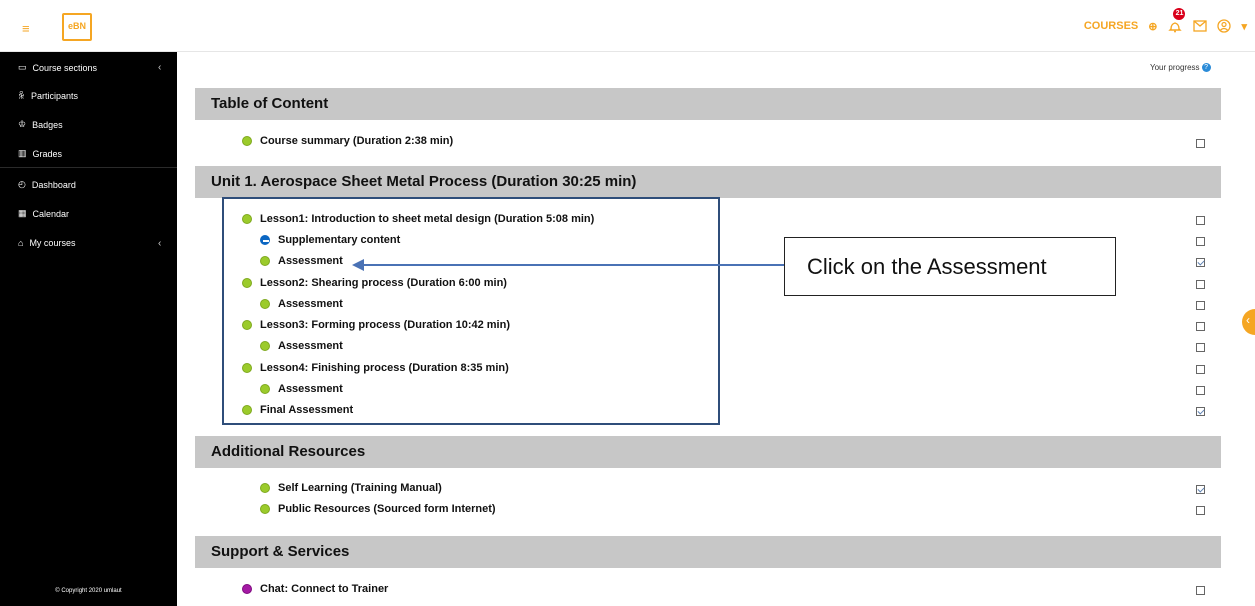 The image size is (1255, 606). What do you see at coordinates (22, 124) in the screenshot?
I see `badge-icon: ♔` at bounding box center [22, 124].